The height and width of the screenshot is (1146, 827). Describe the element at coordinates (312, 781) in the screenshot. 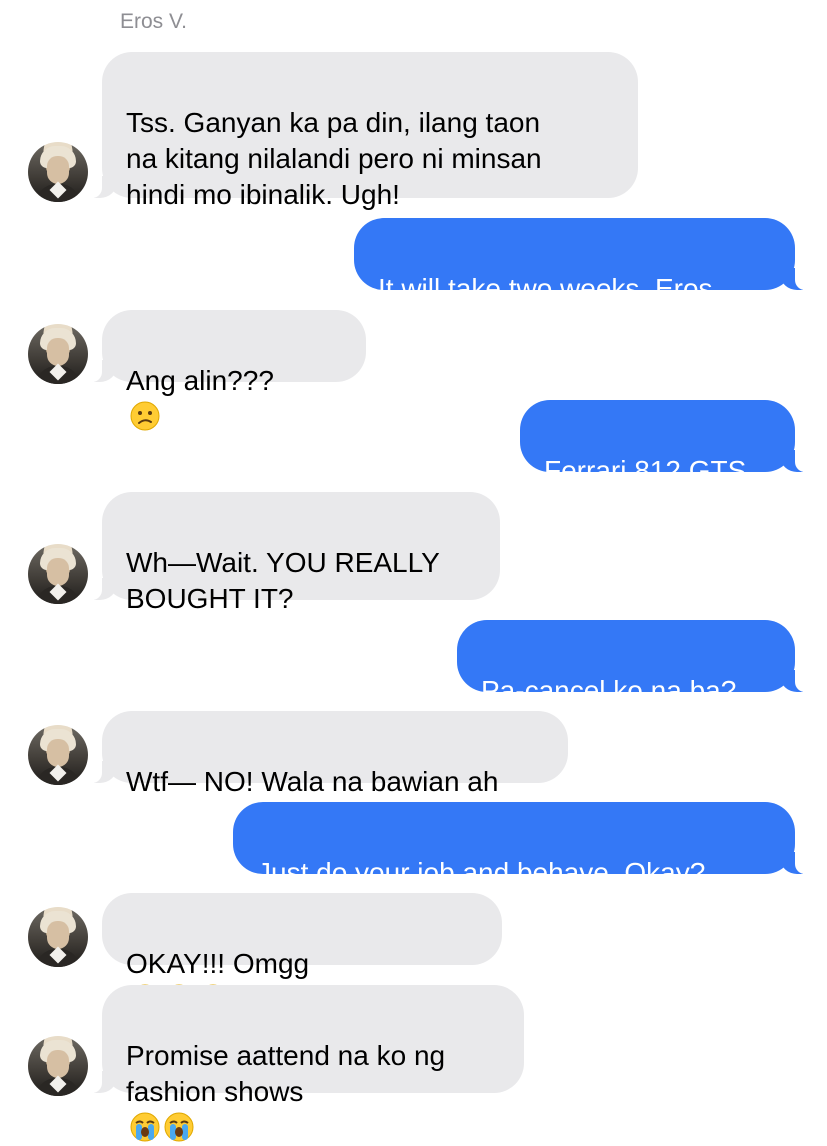

I see `message-text: Wtf— NO! Wala na bawian ah` at that location.